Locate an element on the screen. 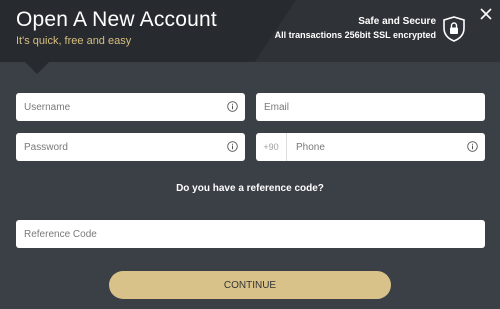 This screenshot has width=500, height=309. modal-subtitle: It's quick, free and easy is located at coordinates (74, 41).